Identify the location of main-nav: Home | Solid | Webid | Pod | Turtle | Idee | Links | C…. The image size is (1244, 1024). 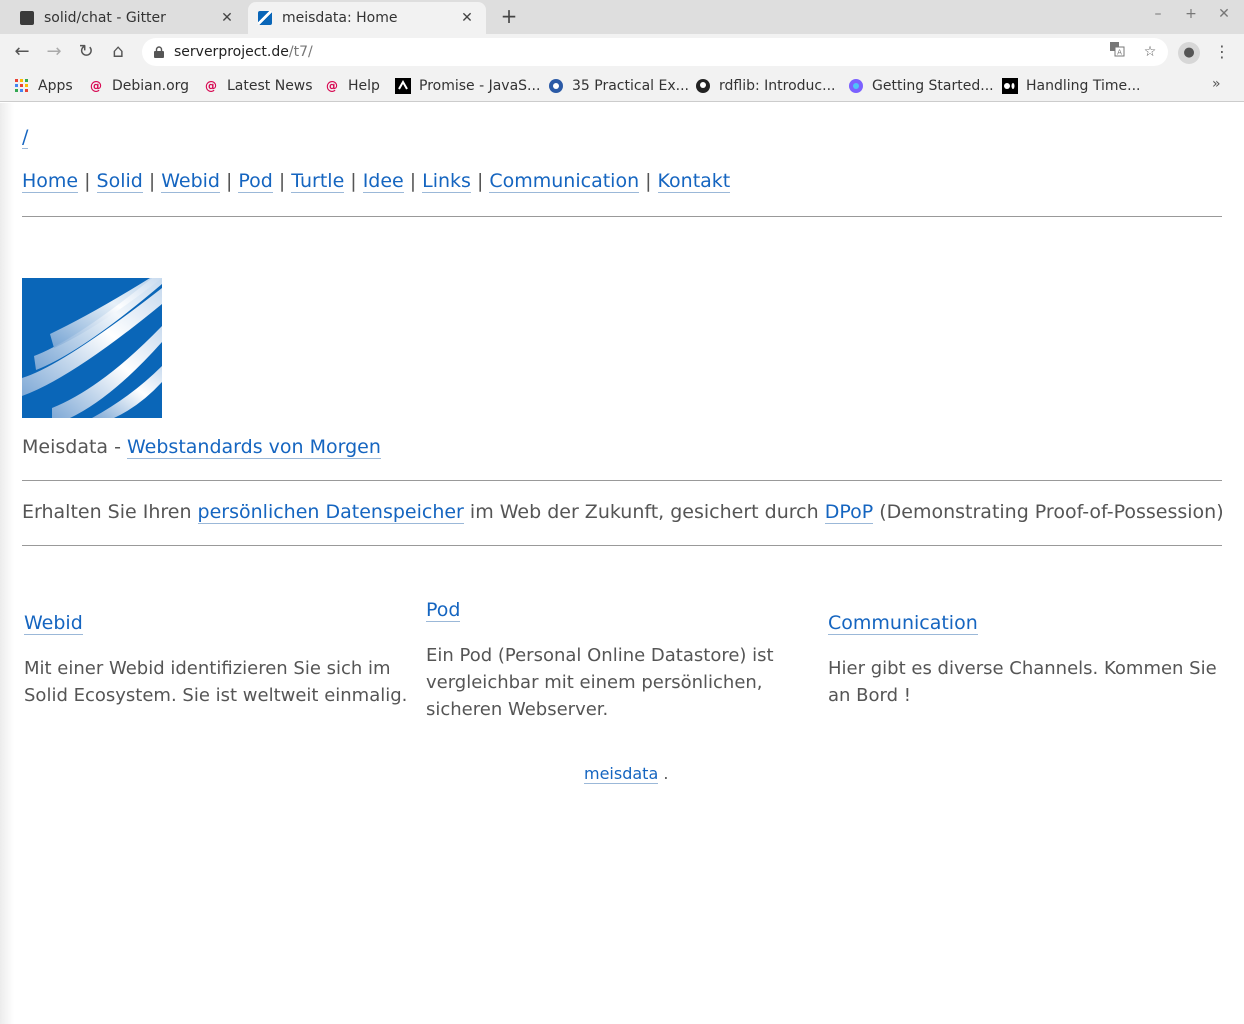
(376, 181).